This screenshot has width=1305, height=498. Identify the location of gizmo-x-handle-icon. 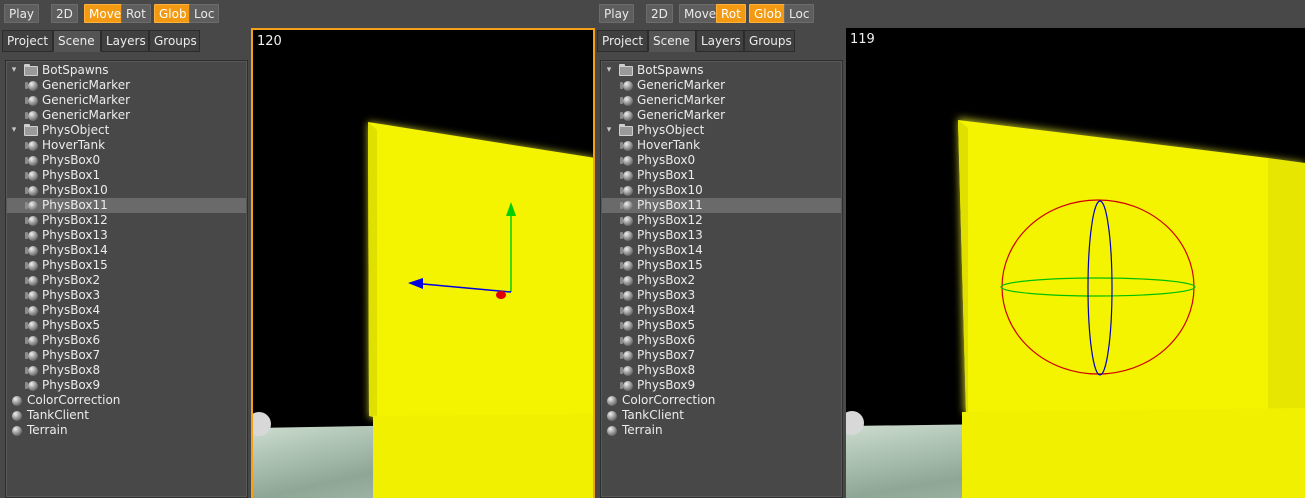
(501, 295).